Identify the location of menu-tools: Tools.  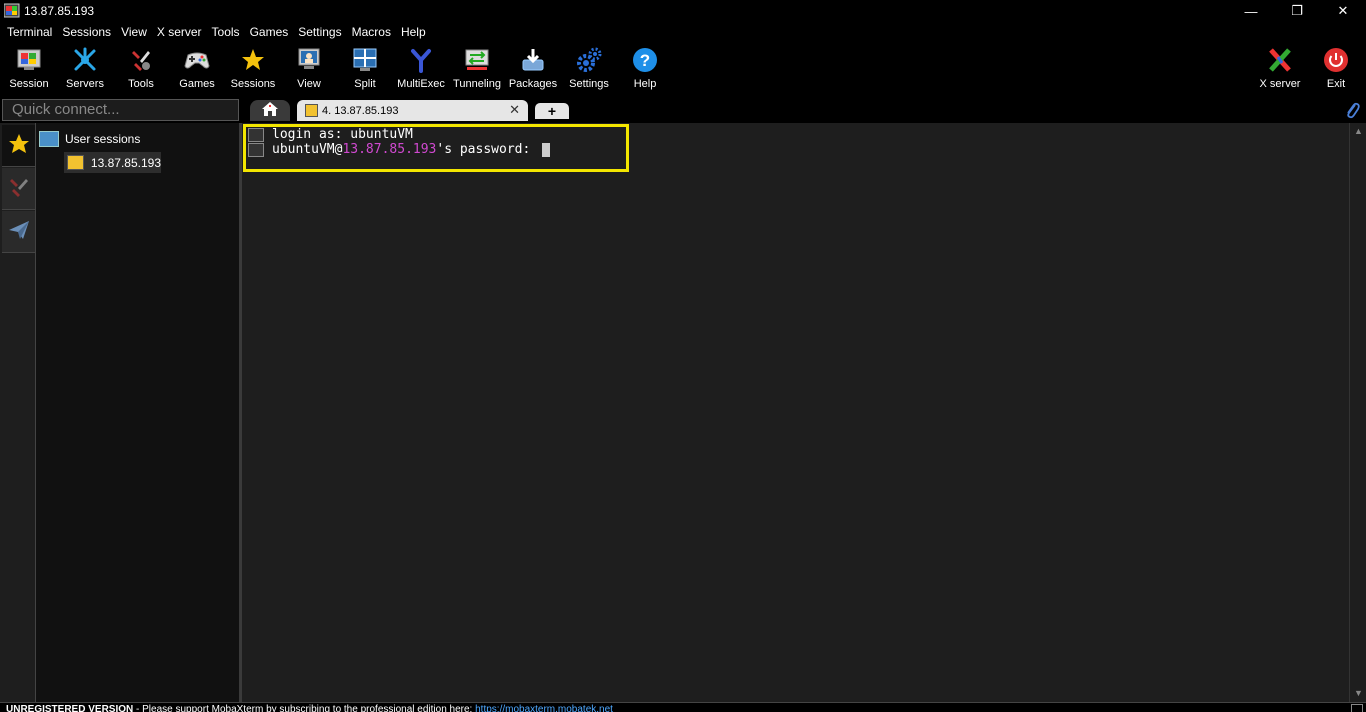
(226, 32).